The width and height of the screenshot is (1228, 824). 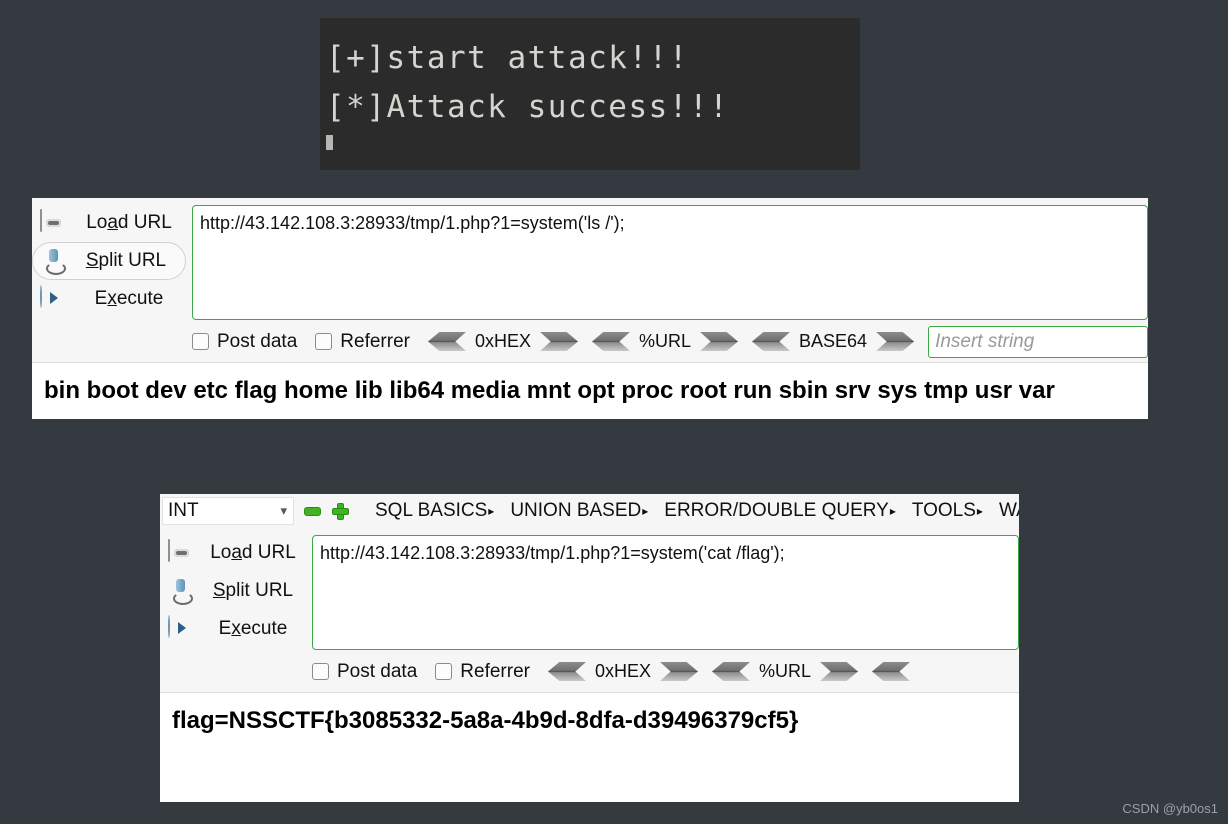 What do you see at coordinates (1170, 808) in the screenshot?
I see `watermark: CSDN @yb0os1` at bounding box center [1170, 808].